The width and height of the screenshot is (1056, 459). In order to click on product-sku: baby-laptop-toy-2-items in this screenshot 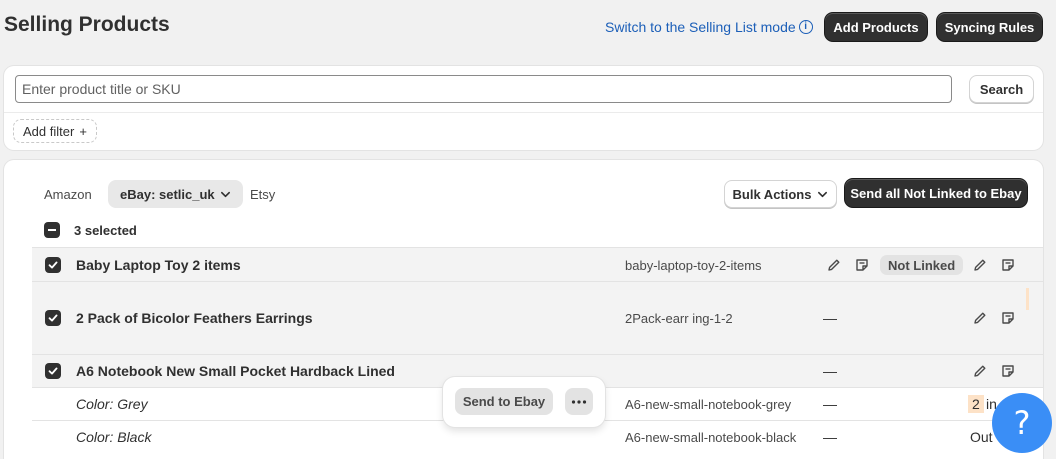, I will do `click(693, 265)`.